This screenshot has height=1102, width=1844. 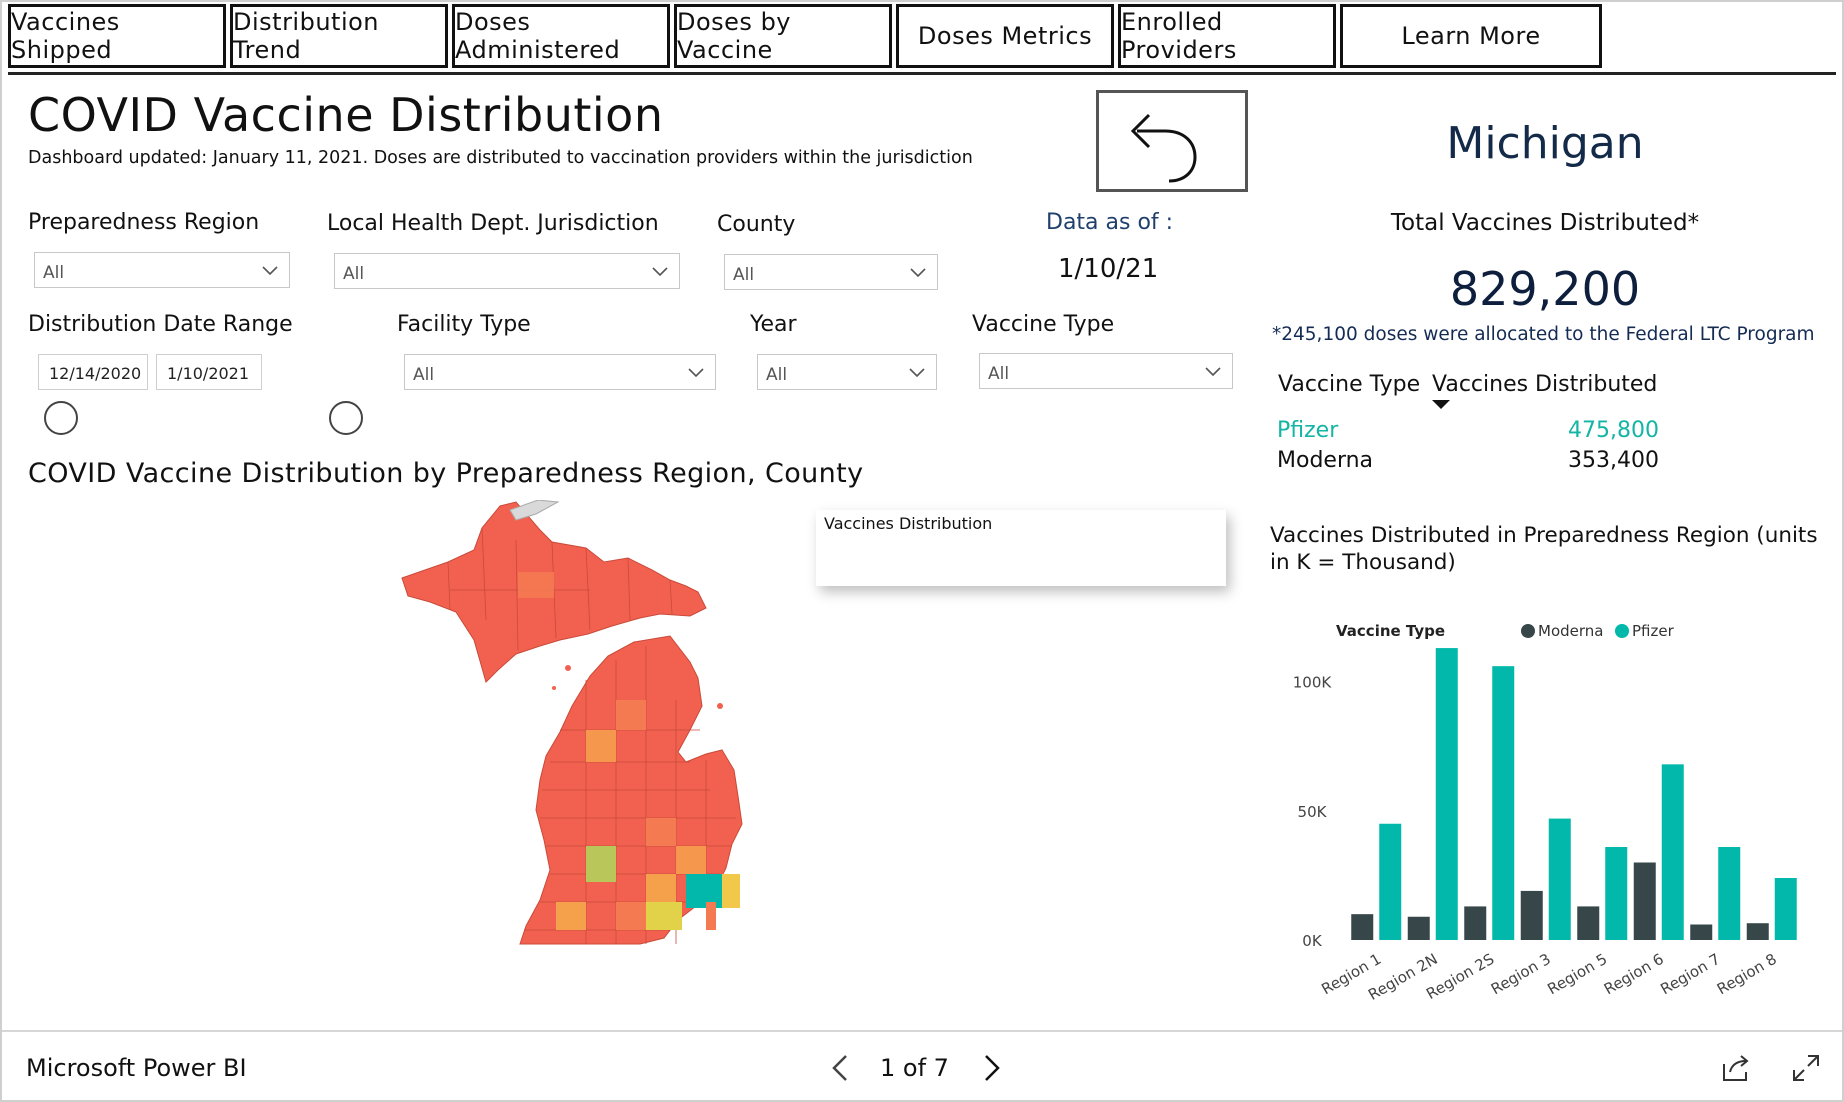 What do you see at coordinates (773, 324) in the screenshot?
I see `year-label: Year` at bounding box center [773, 324].